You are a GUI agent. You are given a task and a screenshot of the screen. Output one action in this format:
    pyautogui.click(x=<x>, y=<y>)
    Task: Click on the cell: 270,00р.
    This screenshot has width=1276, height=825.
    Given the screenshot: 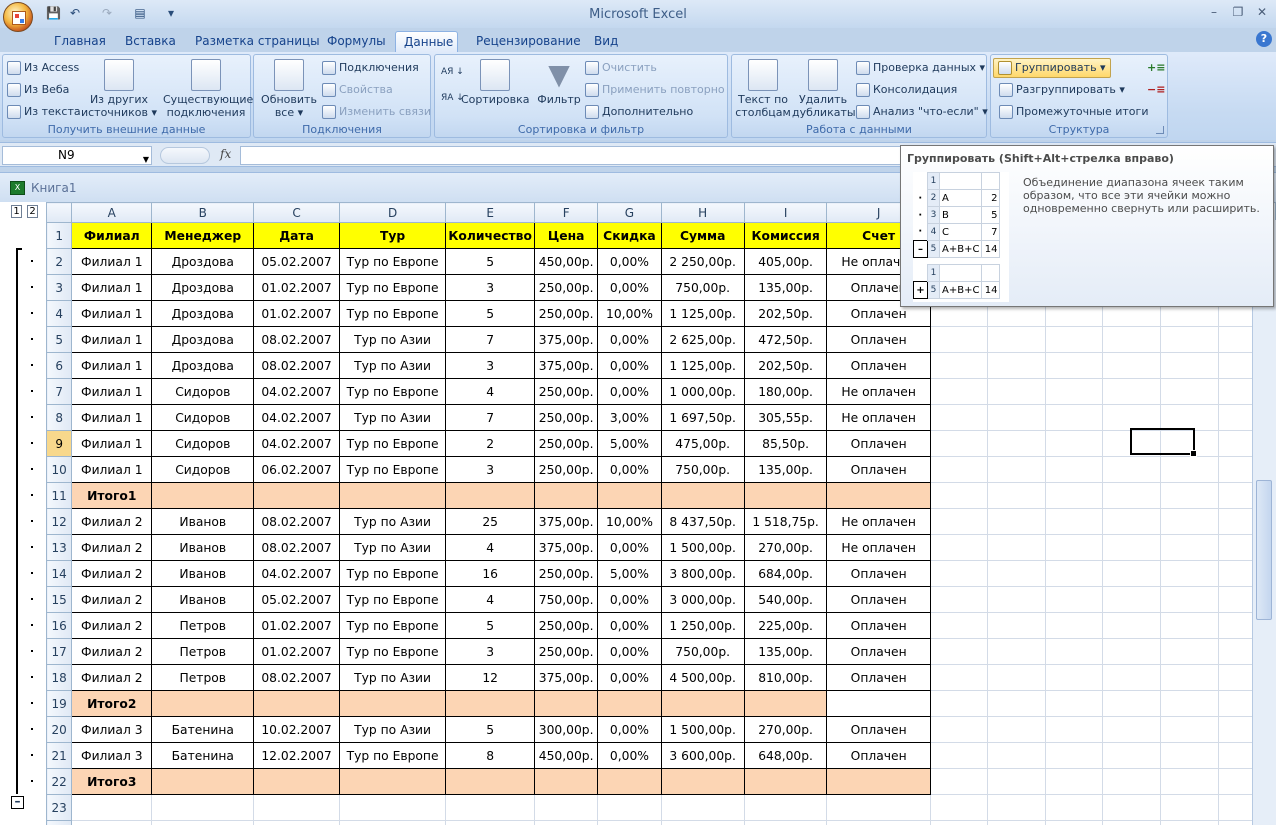 What is the action you would take?
    pyautogui.click(x=785, y=729)
    